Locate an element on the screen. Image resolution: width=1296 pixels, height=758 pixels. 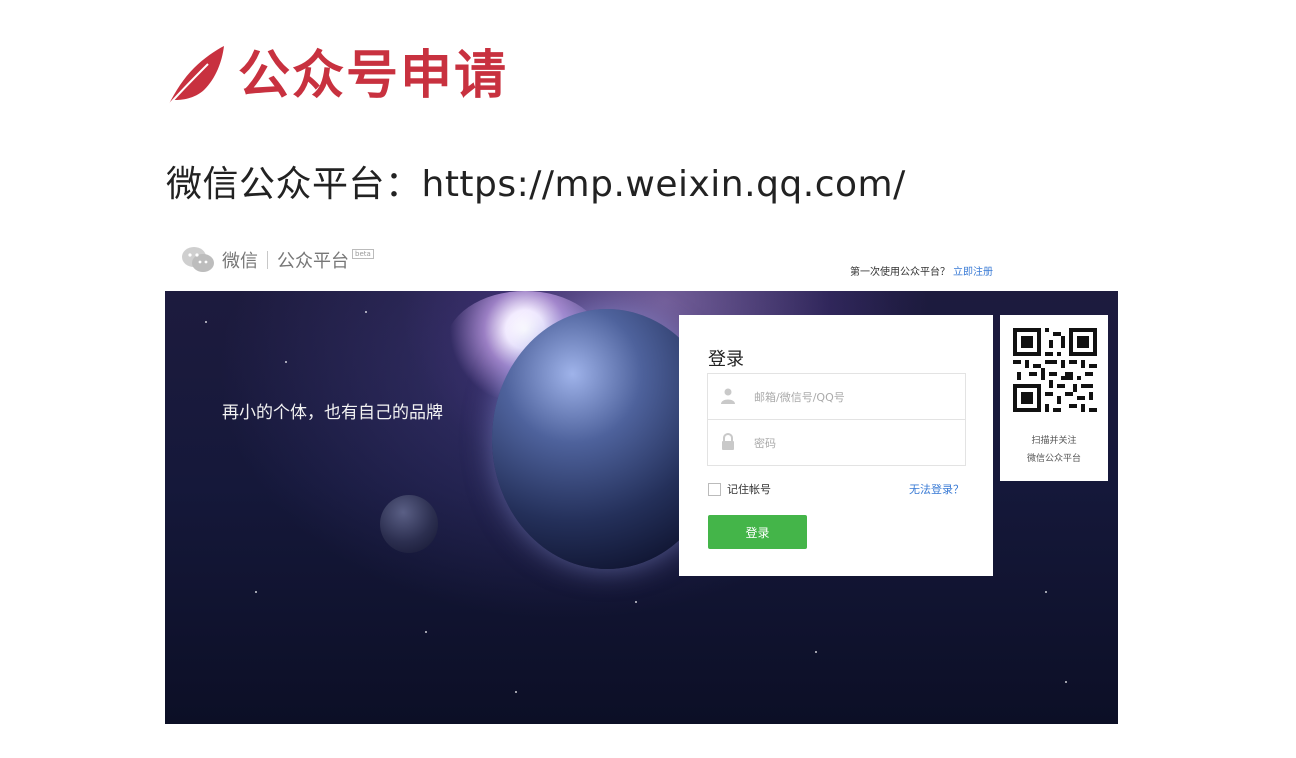
wechat-brand-label: 微信 is located at coordinates (240, 261).